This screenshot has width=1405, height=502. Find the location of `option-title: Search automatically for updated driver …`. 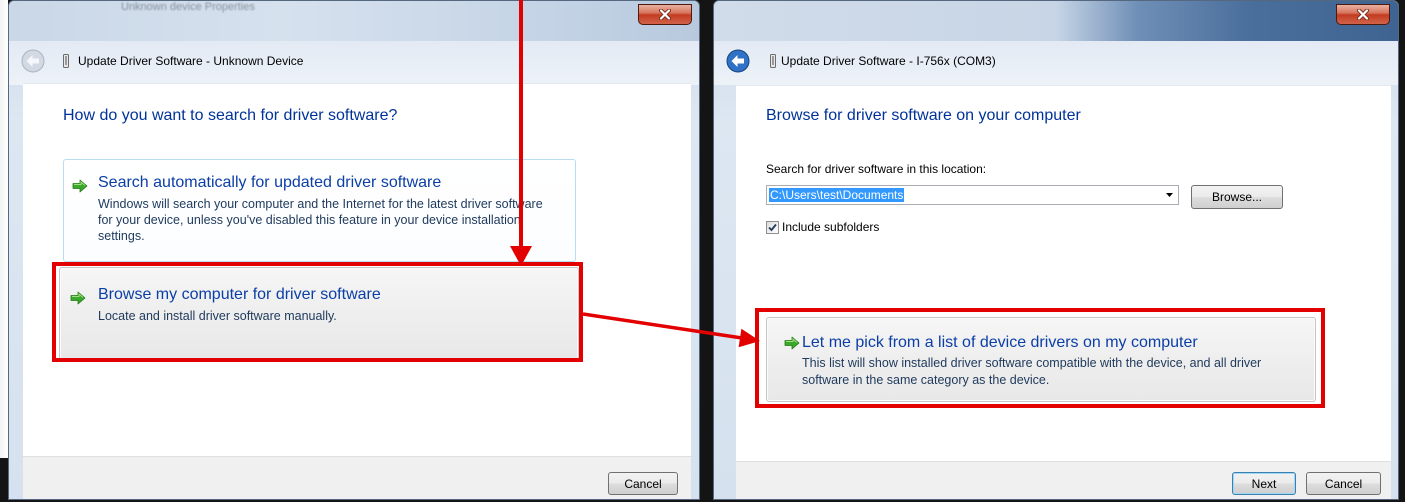

option-title: Search automatically for updated driver … is located at coordinates (270, 182).